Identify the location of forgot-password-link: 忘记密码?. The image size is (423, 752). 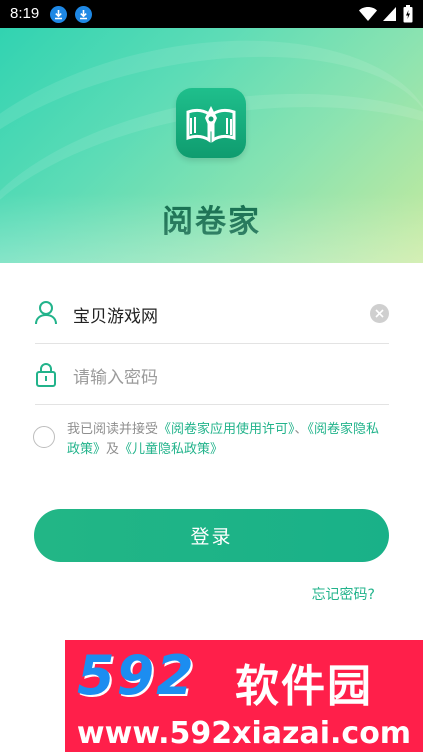
(343, 594).